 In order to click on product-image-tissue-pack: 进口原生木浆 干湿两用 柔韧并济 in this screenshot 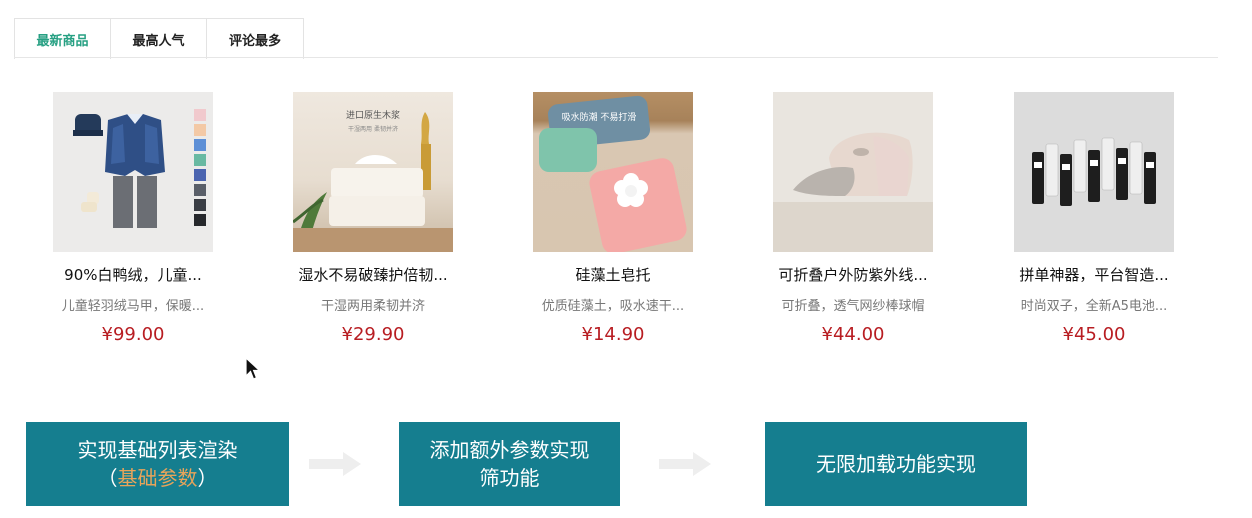, I will do `click(373, 172)`.